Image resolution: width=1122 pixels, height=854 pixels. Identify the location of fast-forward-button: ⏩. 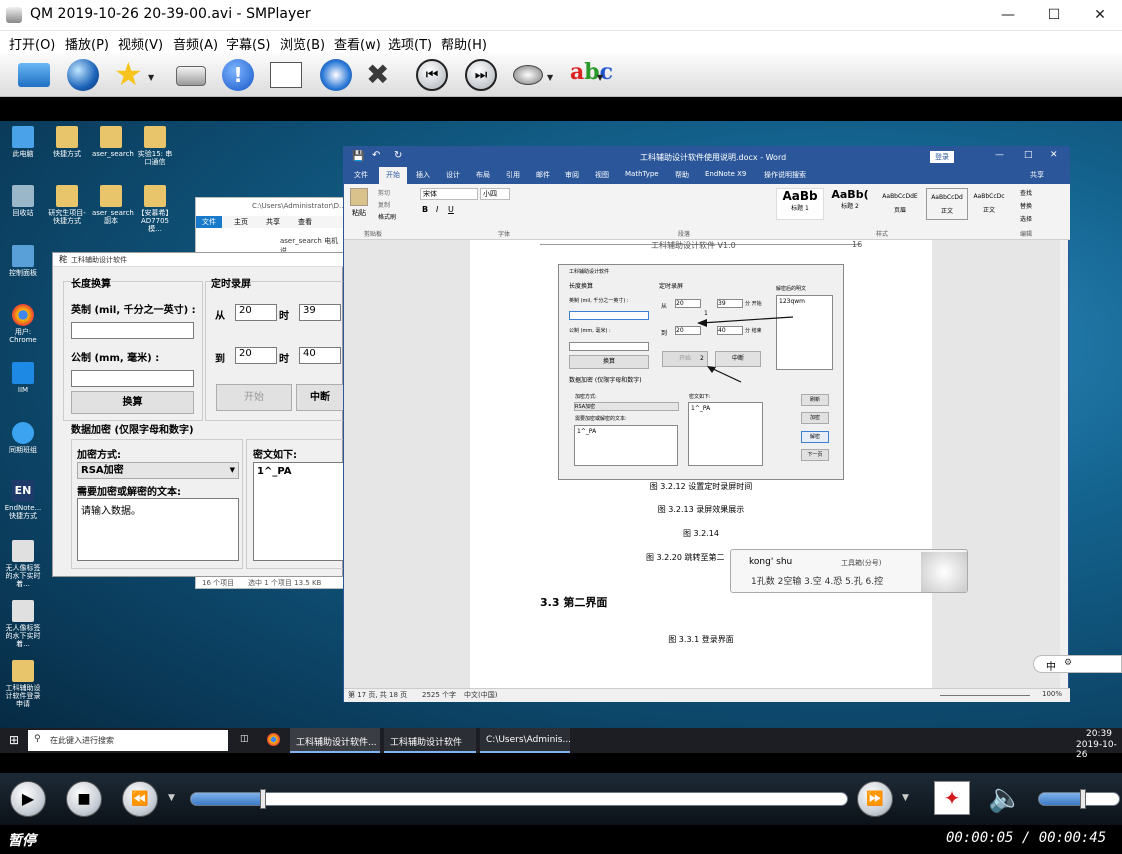
(875, 799).